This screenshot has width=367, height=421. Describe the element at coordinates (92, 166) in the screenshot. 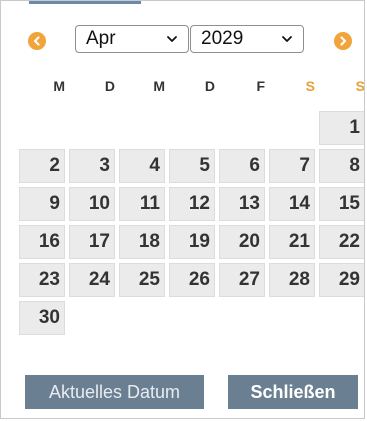

I see `day-cell: 3` at that location.